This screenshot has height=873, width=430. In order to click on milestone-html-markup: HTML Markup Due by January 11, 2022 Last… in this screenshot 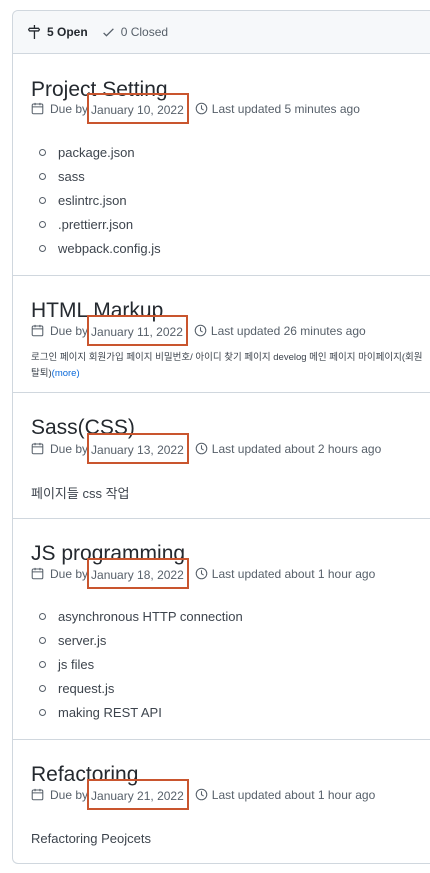, I will do `click(221, 334)`.